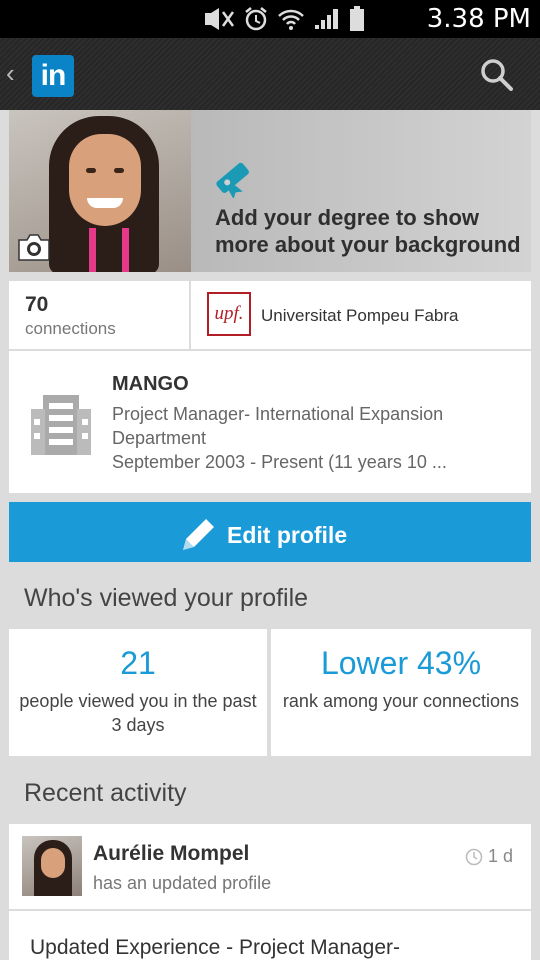 This screenshot has height=960, width=540. What do you see at coordinates (401, 701) in the screenshot?
I see `rank-desc: rank among your connections` at bounding box center [401, 701].